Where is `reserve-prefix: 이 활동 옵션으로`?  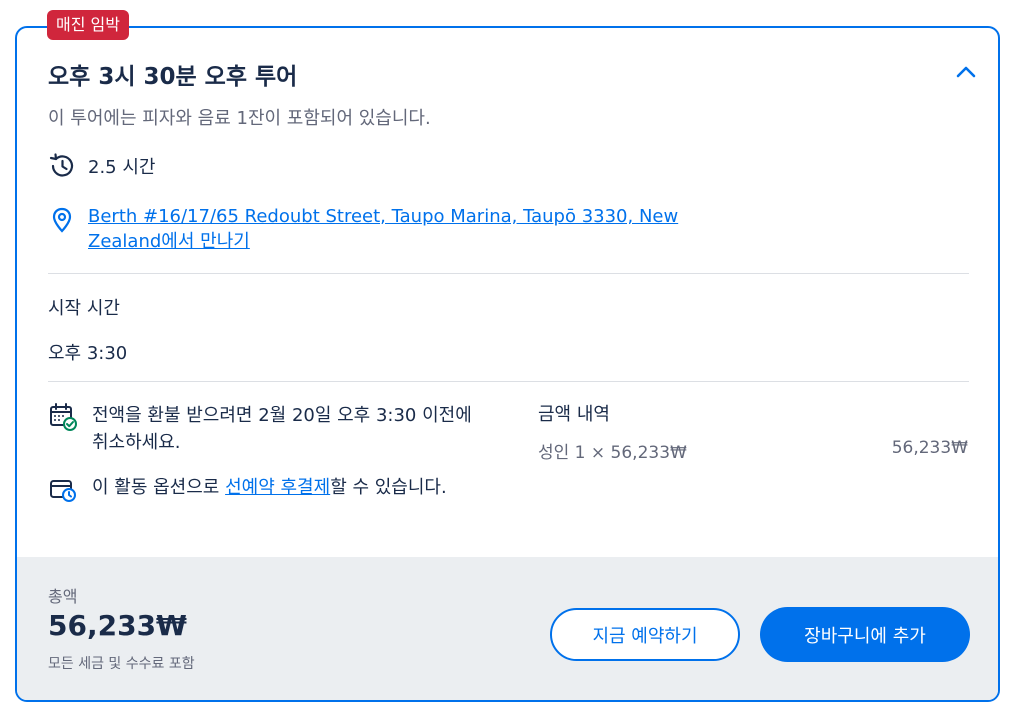
reserve-prefix: 이 활동 옵션으로 is located at coordinates (159, 487).